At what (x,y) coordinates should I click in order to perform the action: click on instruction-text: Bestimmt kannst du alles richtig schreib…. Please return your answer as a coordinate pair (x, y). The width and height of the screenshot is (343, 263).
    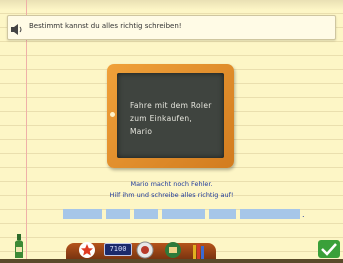
    Looking at the image, I should click on (105, 26).